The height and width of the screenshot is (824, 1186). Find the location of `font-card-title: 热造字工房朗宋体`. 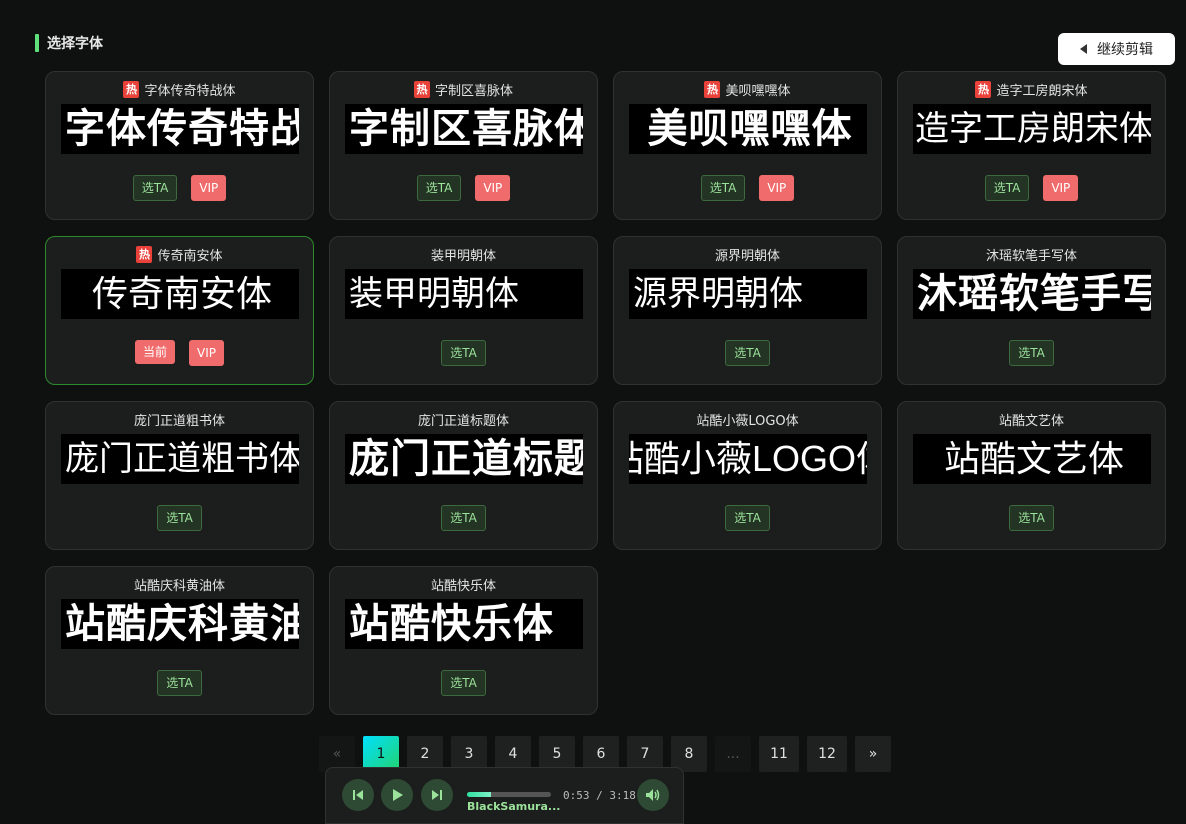

font-card-title: 热造字工房朗宋体 is located at coordinates (1031, 89).